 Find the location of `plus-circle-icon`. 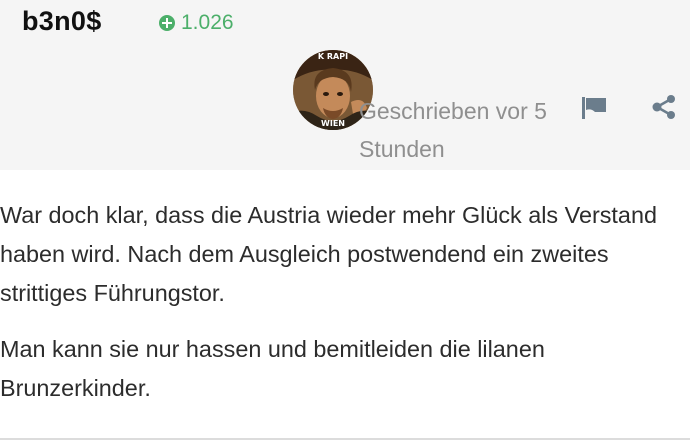

plus-circle-icon is located at coordinates (167, 23).